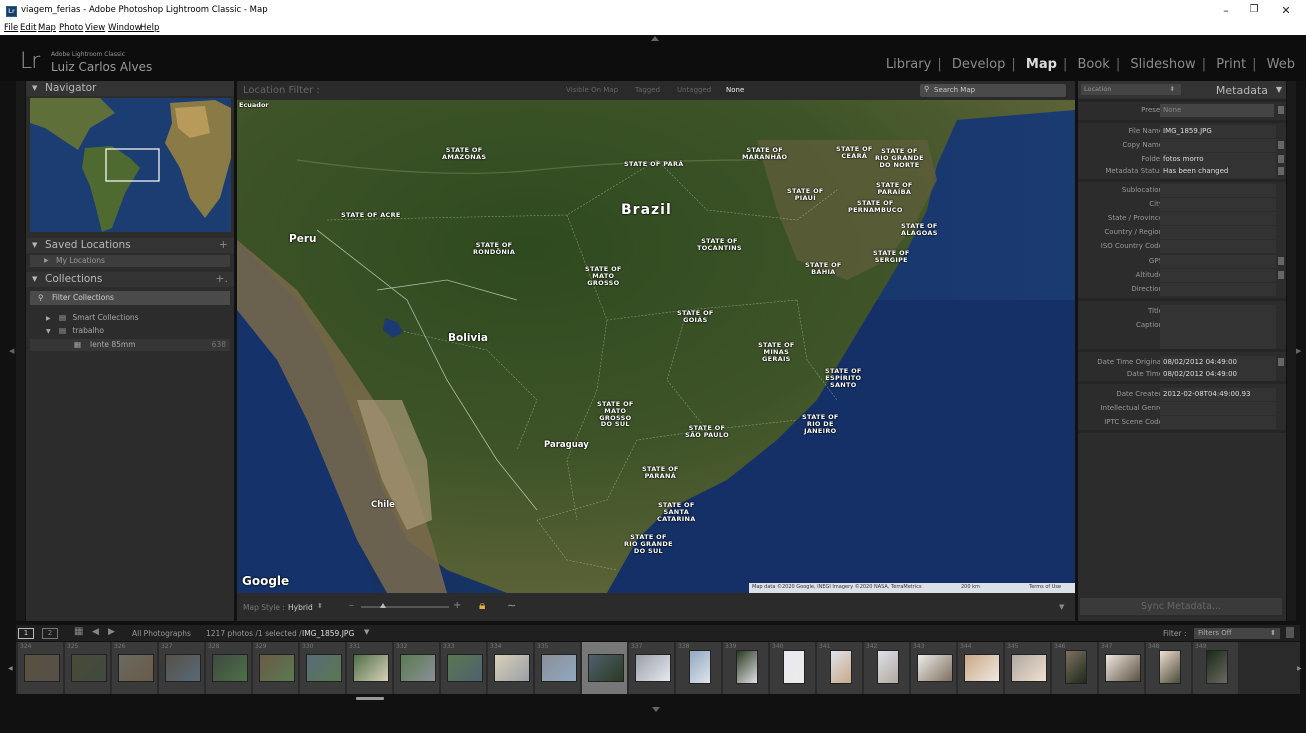 Image resolution: width=1306 pixels, height=733 pixels. Describe the element at coordinates (1041, 64) in the screenshot. I see `module-map: Map` at that location.